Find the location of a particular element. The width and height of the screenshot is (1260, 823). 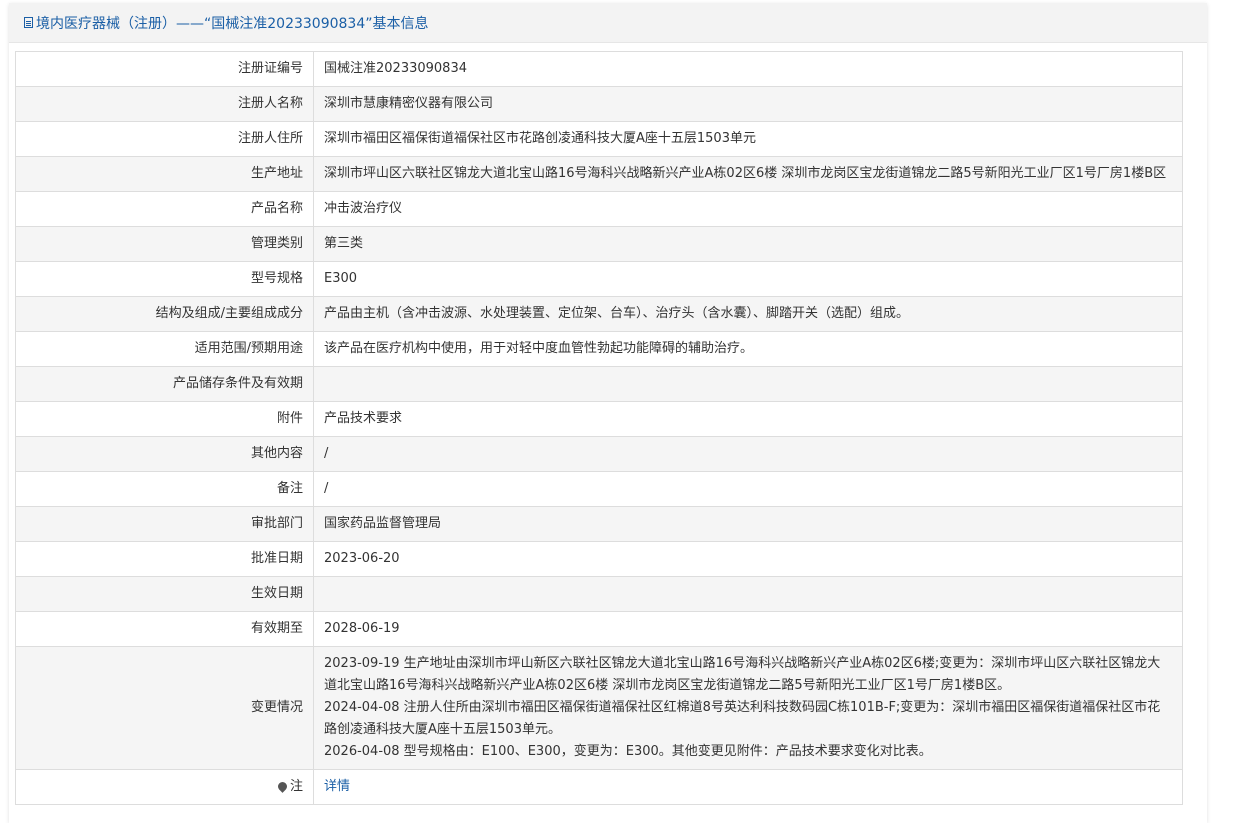

row-label: 生产地址 is located at coordinates (164, 174).